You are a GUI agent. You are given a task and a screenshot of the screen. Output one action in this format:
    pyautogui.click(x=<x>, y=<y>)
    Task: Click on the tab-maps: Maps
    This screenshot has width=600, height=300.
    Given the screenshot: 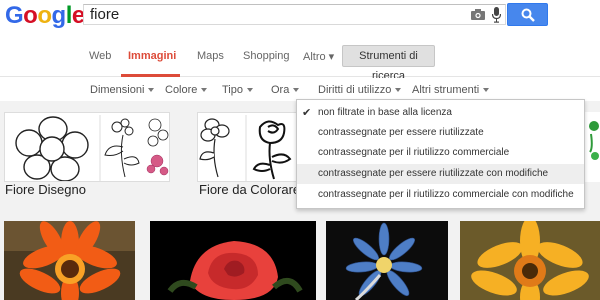 What is the action you would take?
    pyautogui.click(x=210, y=56)
    